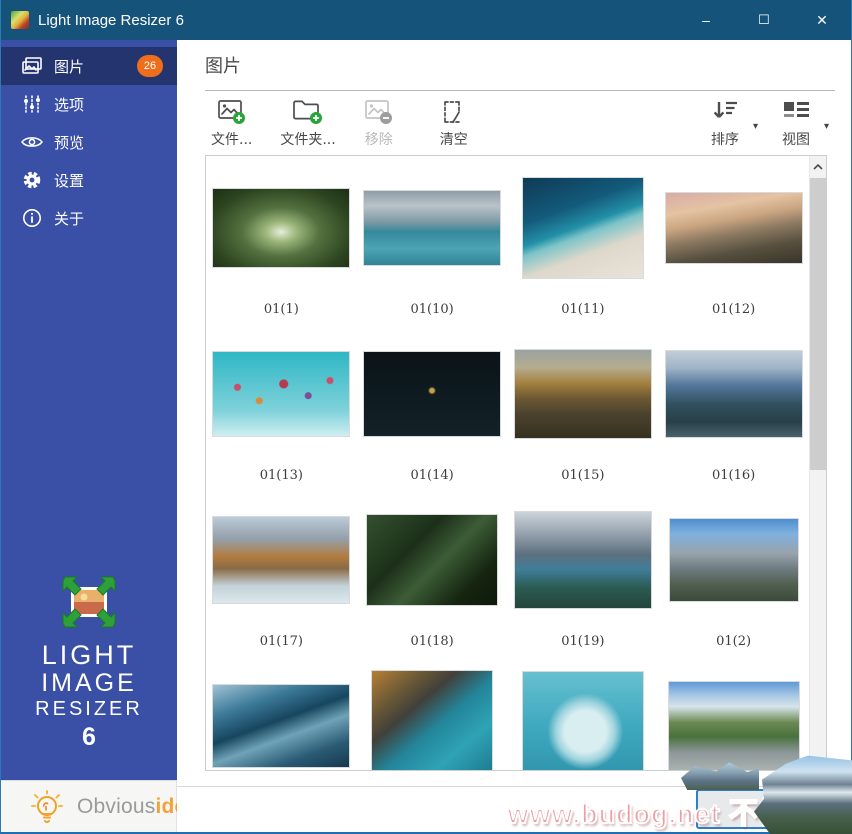 Image resolution: width=852 pixels, height=834 pixels. Describe the element at coordinates (89, 218) in the screenshot. I see `sidebar-item-about: 关于` at that location.